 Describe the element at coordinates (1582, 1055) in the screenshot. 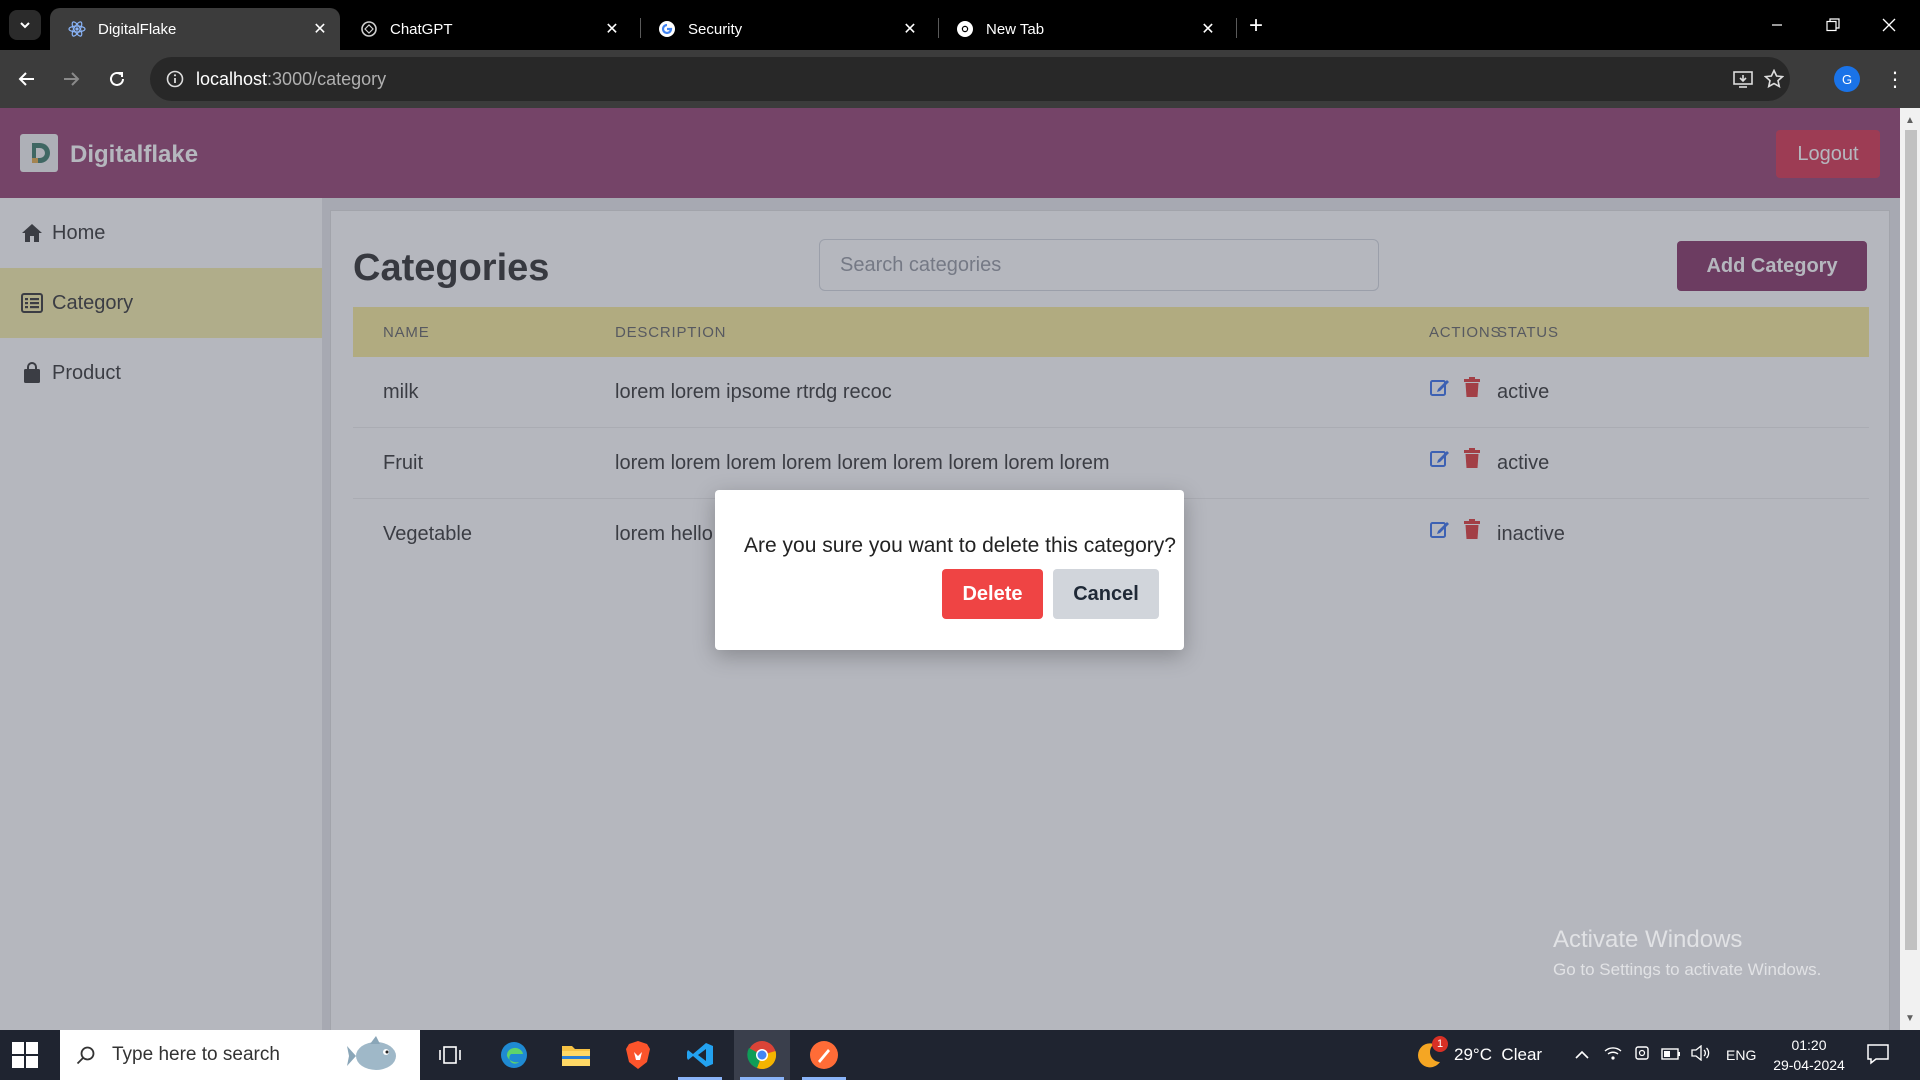

I see `chevron-up-icon` at that location.